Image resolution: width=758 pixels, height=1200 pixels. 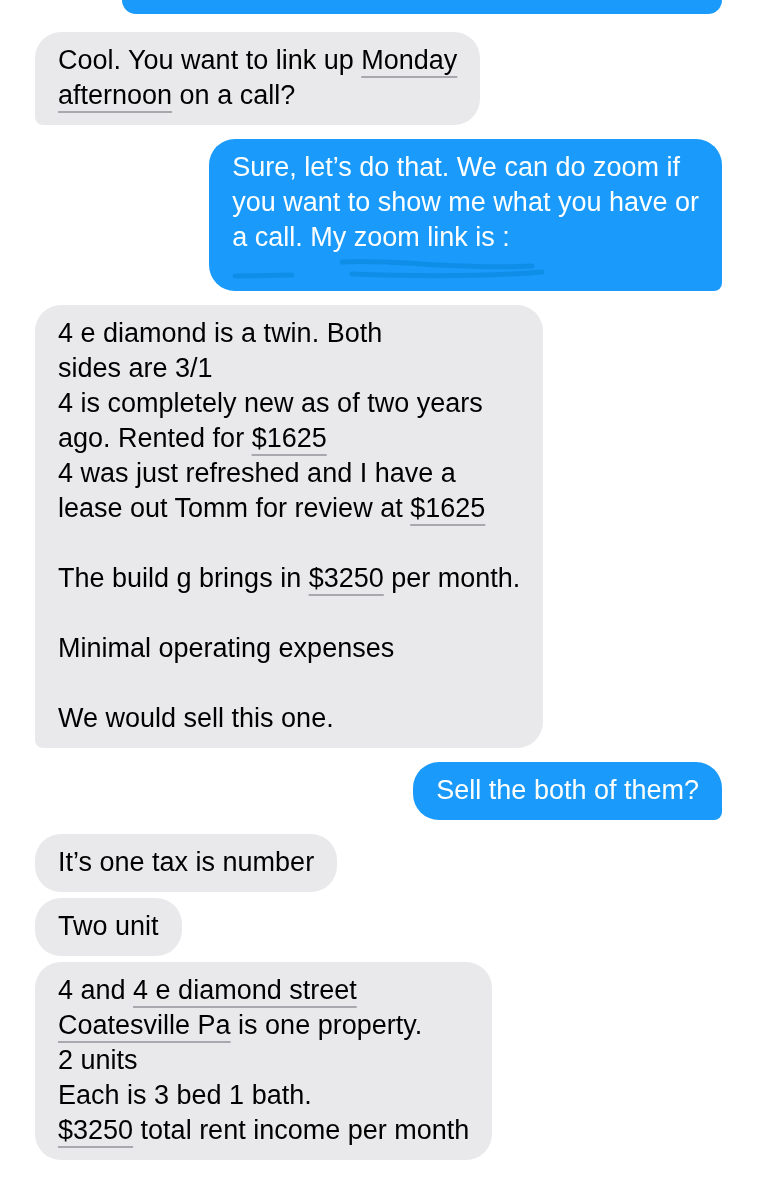 I want to click on message-line: Sell the both of them?, so click(x=567, y=790).